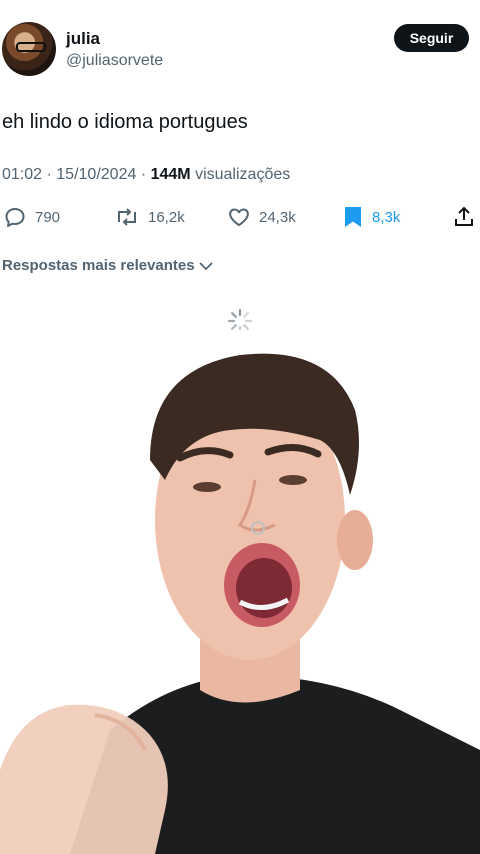 The height and width of the screenshot is (854, 480). What do you see at coordinates (98, 265) in the screenshot?
I see `replies-sort-label: Respostas mais relevantes` at bounding box center [98, 265].